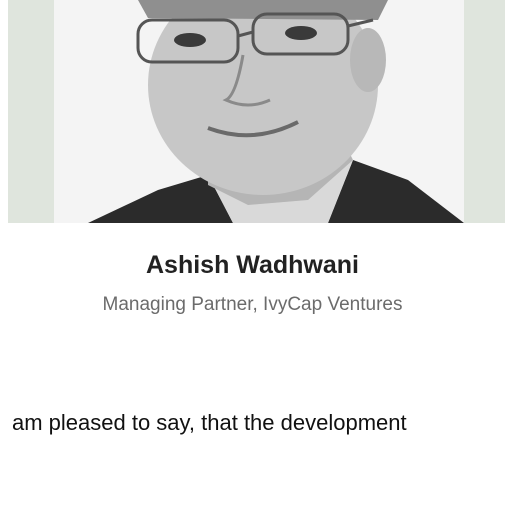  Describe the element at coordinates (252, 265) in the screenshot. I see `person-name: Ashish Wadhwani` at that location.